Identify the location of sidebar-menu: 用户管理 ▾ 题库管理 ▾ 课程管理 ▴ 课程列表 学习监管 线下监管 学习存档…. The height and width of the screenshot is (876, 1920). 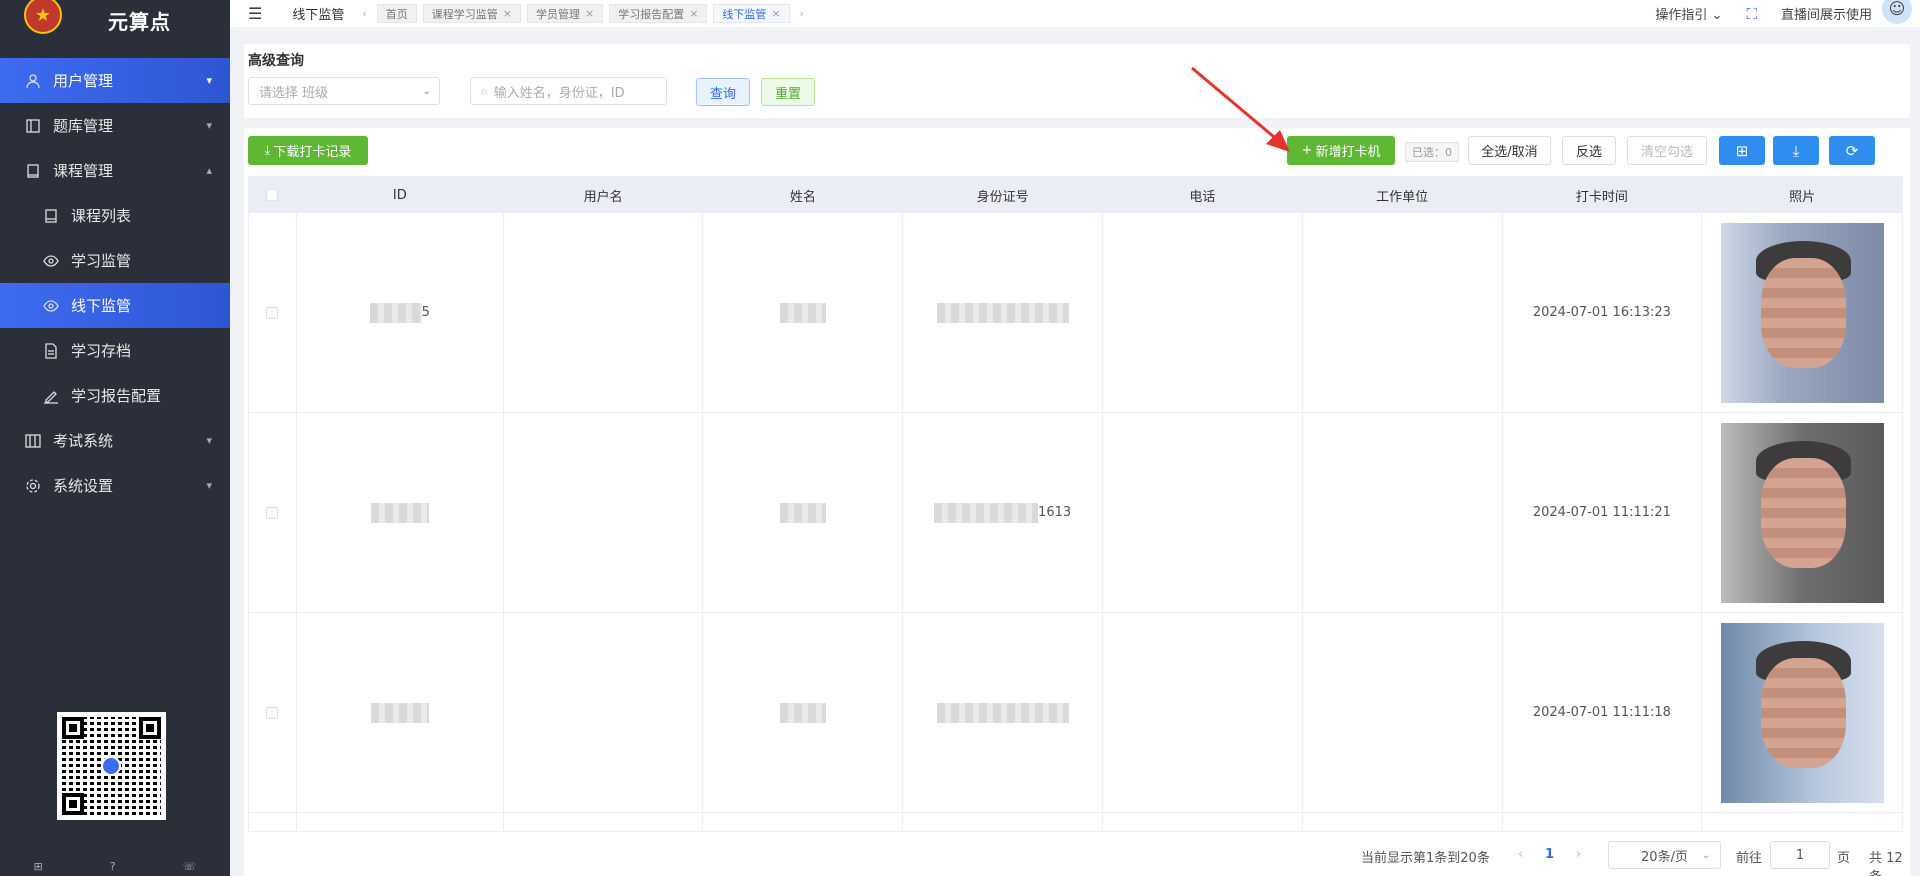
(115, 283).